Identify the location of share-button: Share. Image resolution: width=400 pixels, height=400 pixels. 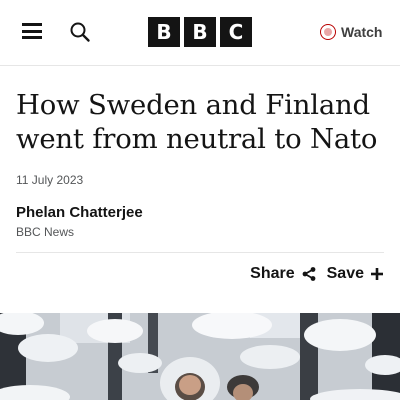
(283, 274).